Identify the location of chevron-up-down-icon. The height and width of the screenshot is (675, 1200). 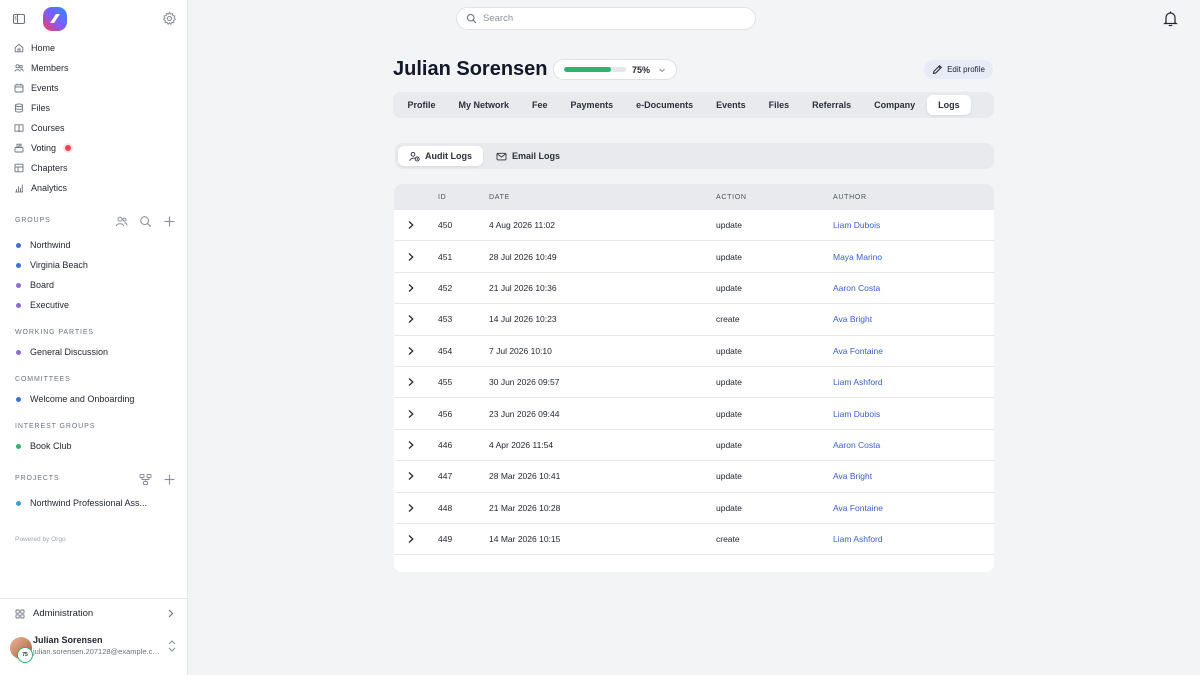
(172, 646).